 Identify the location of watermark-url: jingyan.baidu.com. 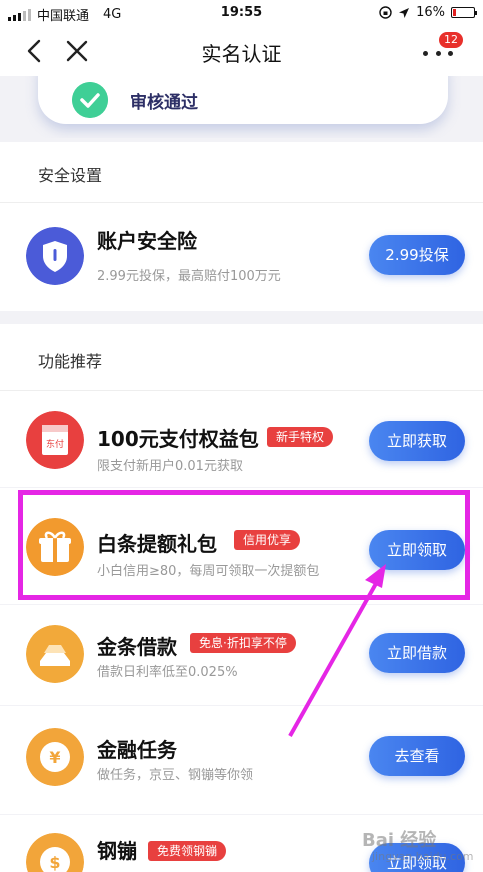
(423, 856).